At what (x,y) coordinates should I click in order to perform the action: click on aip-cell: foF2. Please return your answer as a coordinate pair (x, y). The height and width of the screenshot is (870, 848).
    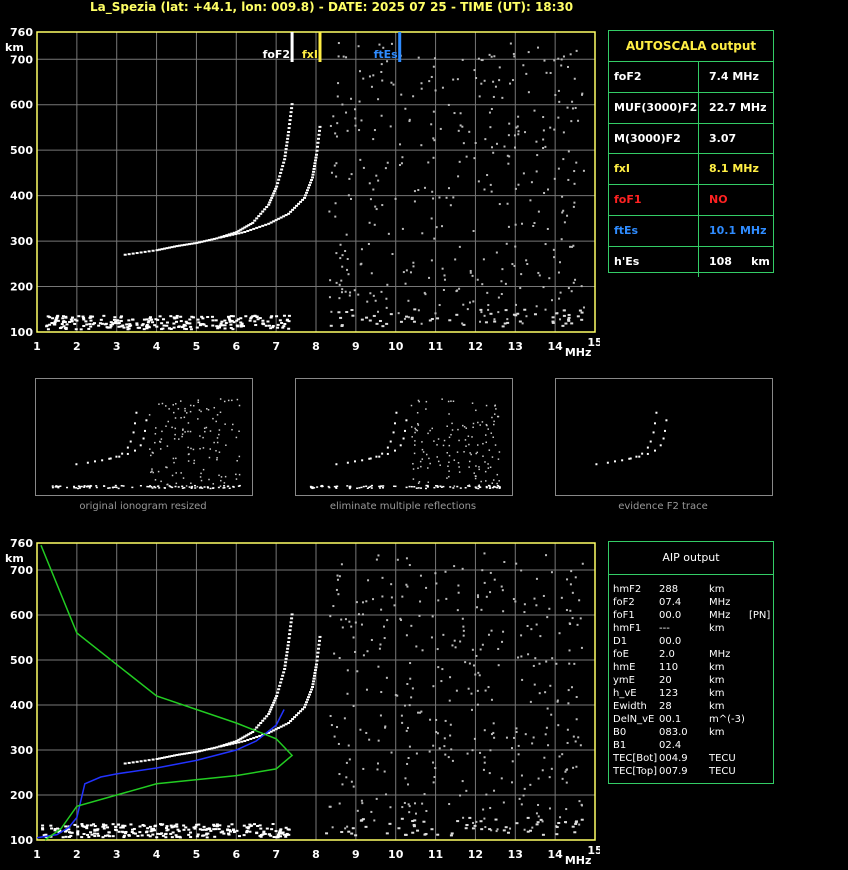
    Looking at the image, I should click on (624, 602).